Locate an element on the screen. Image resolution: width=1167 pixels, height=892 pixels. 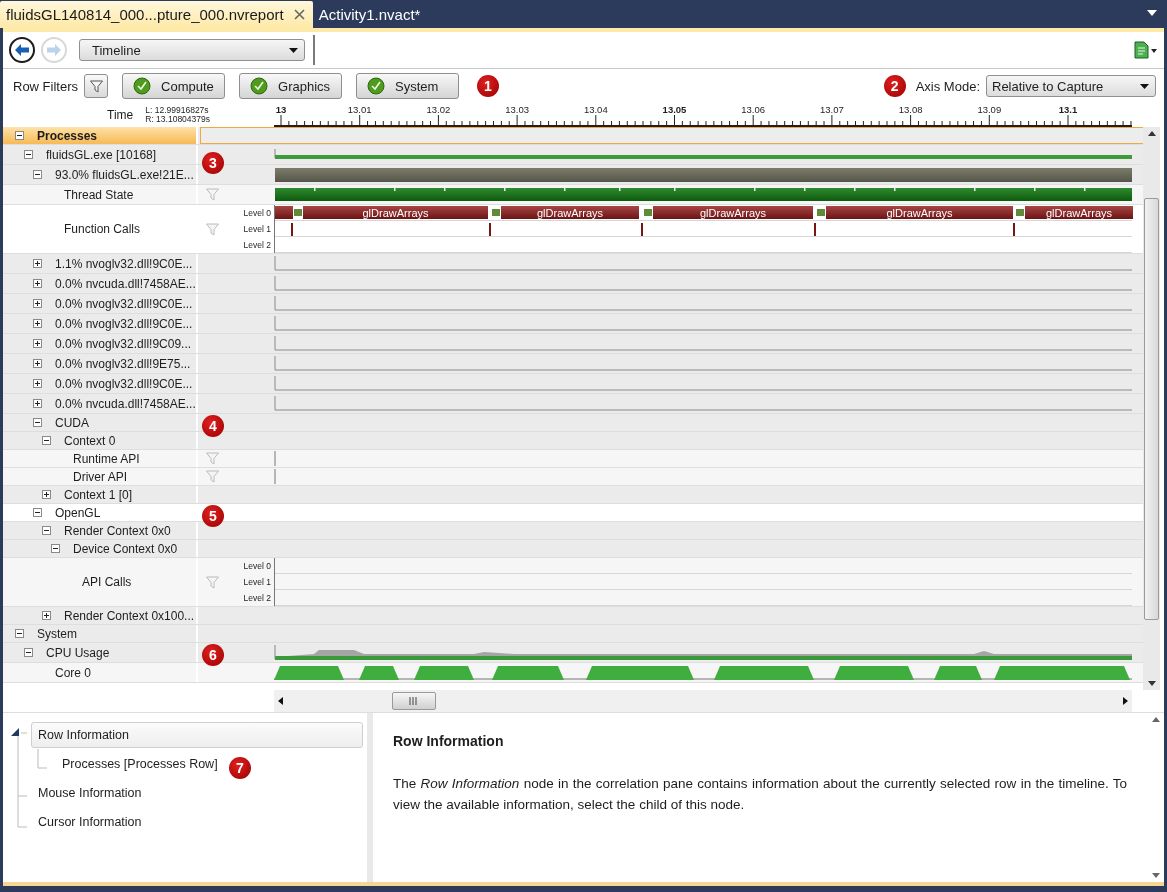
horizontal-scrollbar is located at coordinates (703, 701).